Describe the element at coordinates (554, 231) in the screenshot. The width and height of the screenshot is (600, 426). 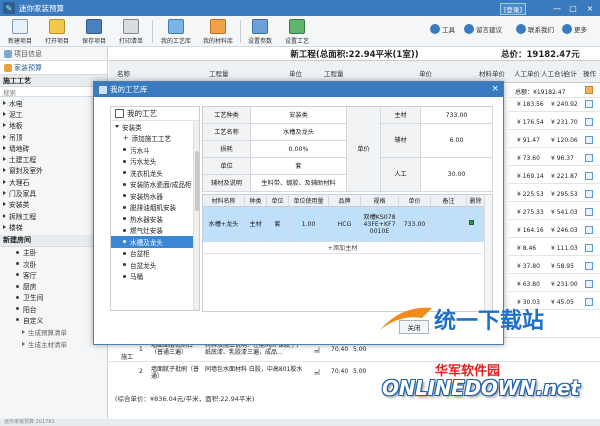
I see `table-row: ¥ 164.16 ¥ 246.03` at that location.